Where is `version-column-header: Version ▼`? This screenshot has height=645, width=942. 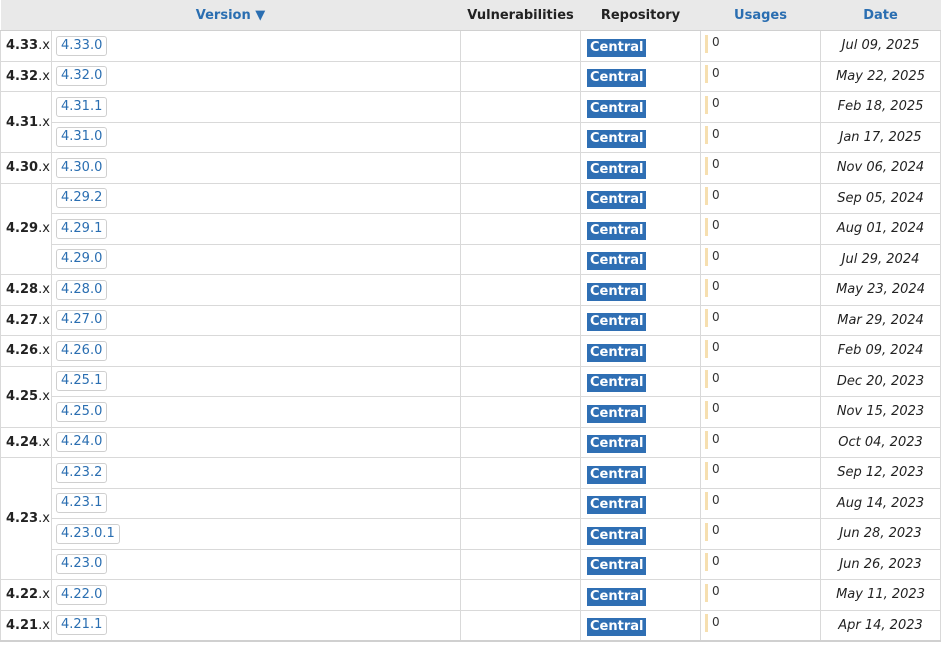 version-column-header: Version ▼ is located at coordinates (230, 15).